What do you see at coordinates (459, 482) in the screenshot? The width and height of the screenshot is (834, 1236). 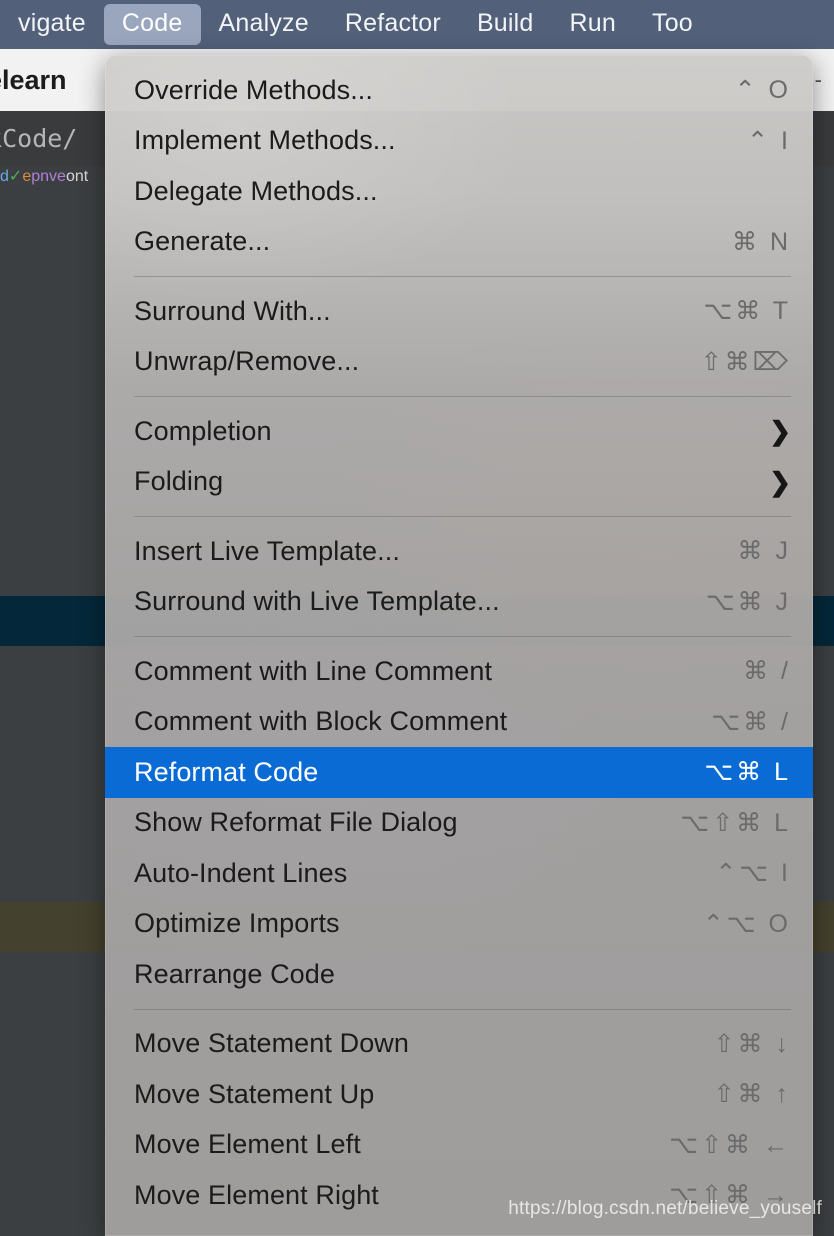 I see `menu-item-folding: Folding ❯` at bounding box center [459, 482].